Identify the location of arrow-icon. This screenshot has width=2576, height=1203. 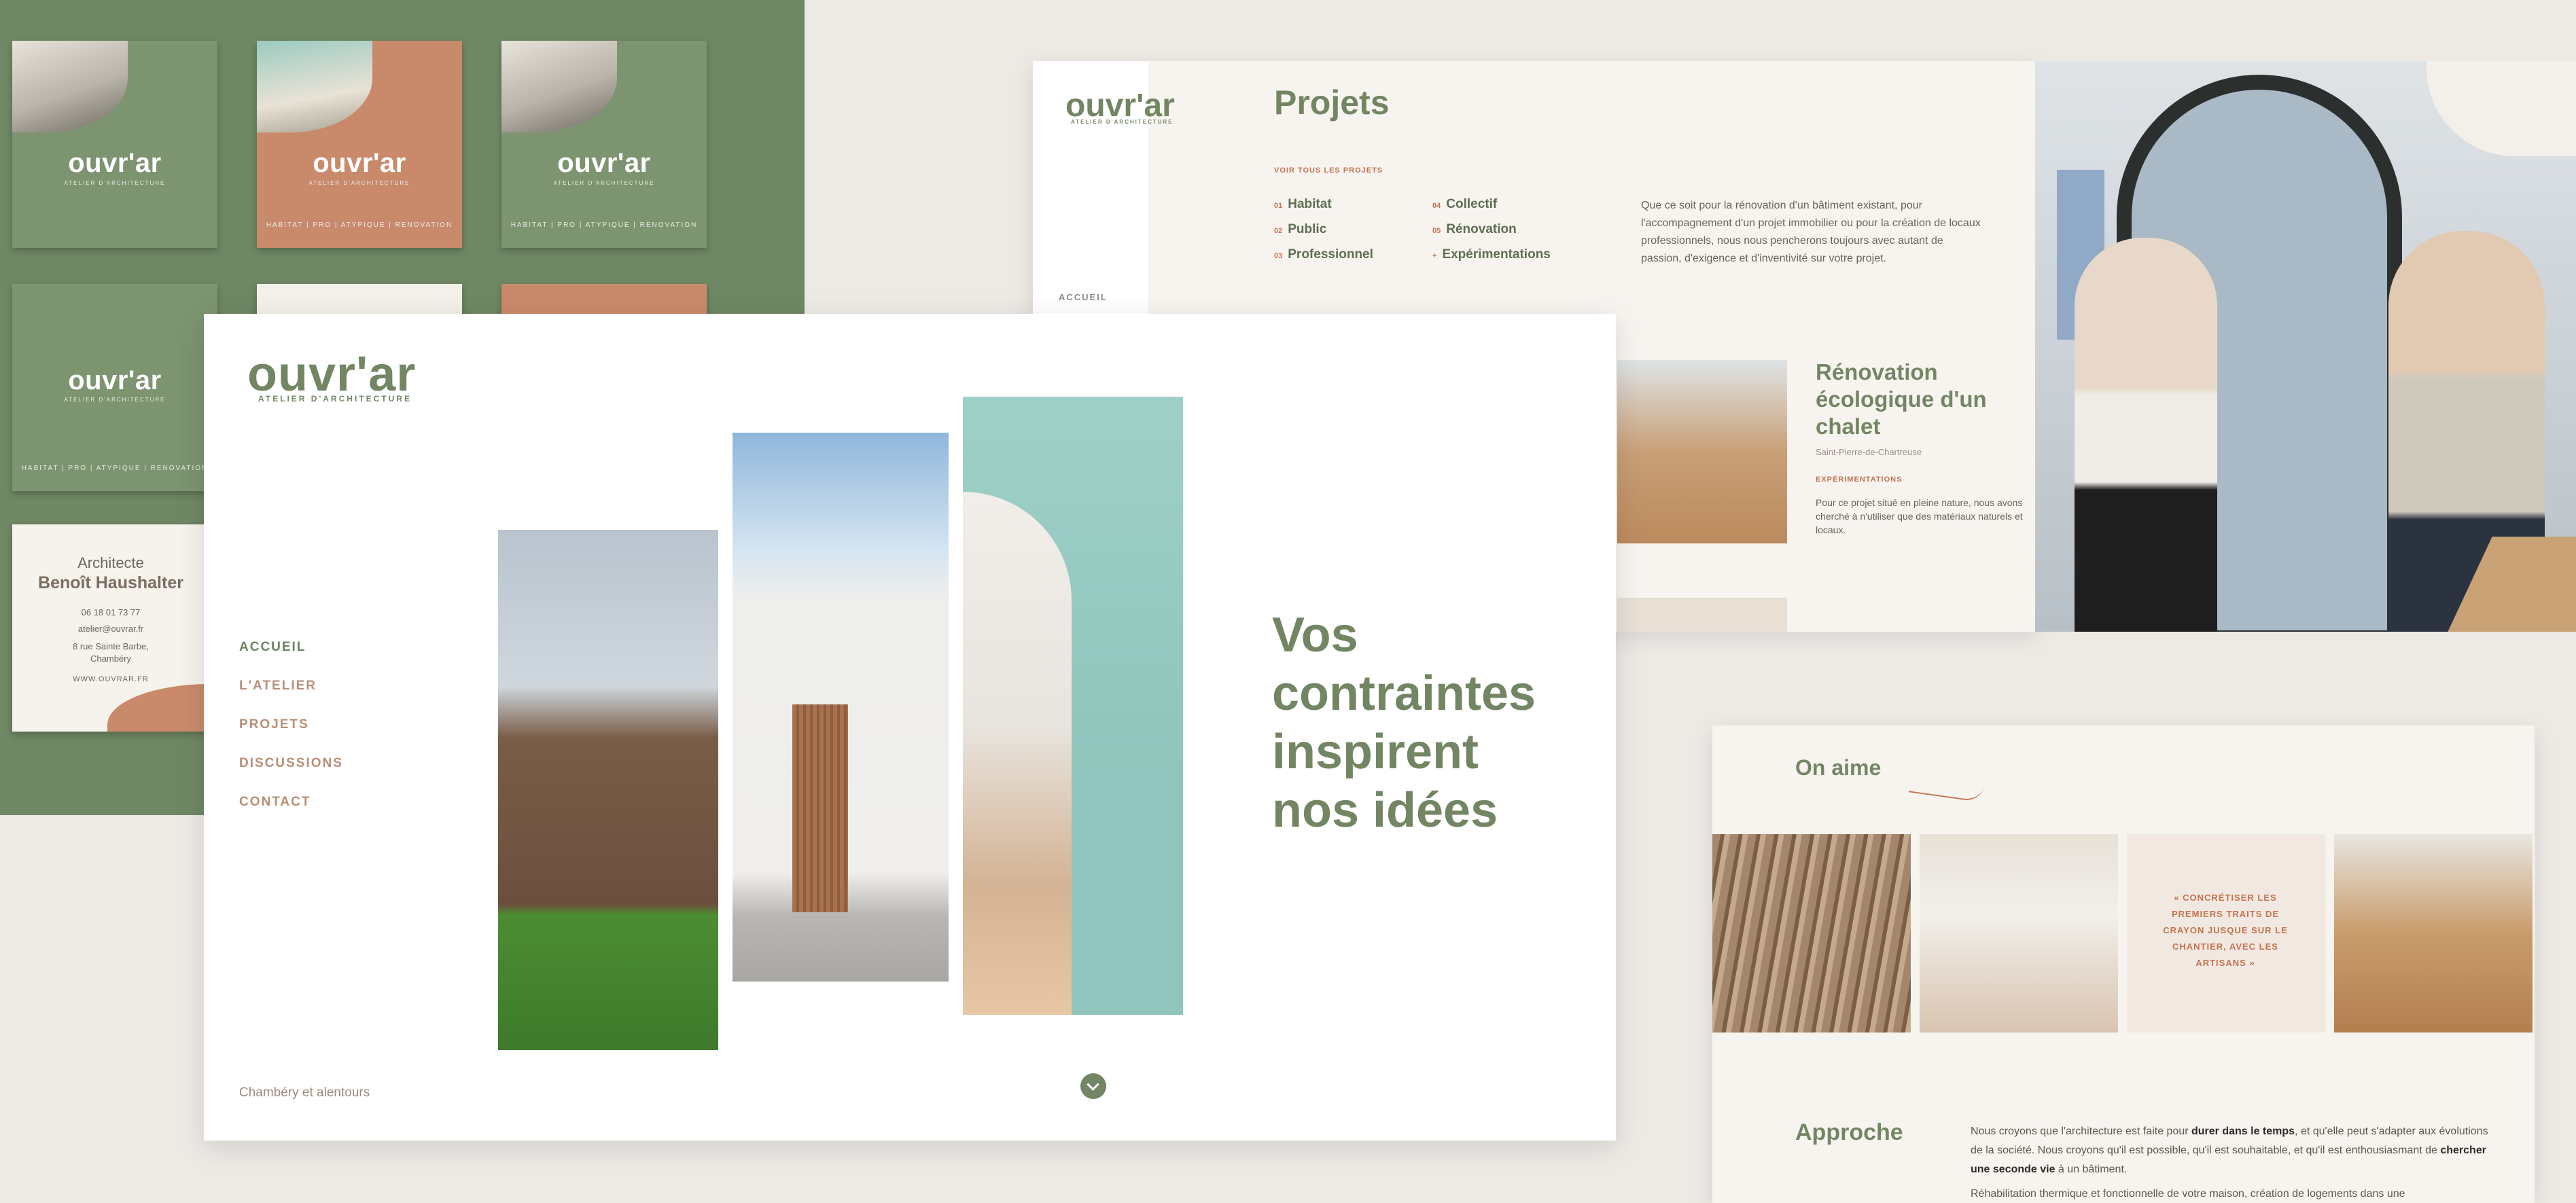
(1947, 788).